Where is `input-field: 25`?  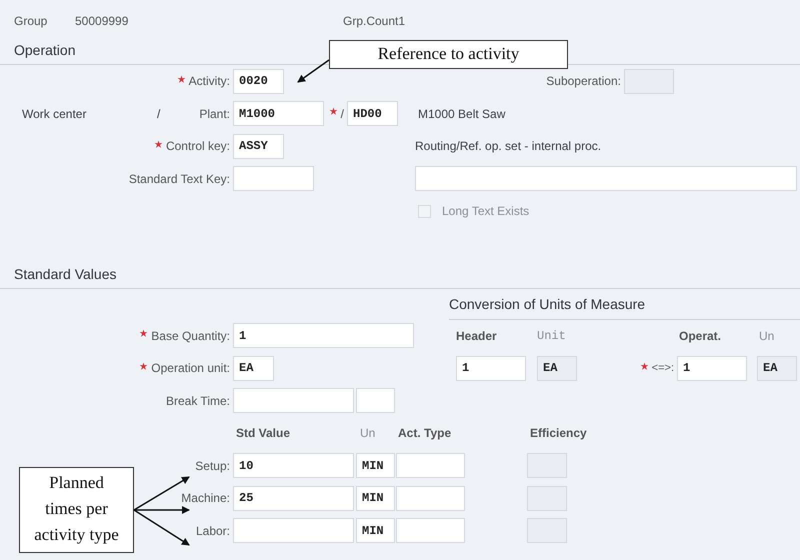
input-field: 25 is located at coordinates (293, 498).